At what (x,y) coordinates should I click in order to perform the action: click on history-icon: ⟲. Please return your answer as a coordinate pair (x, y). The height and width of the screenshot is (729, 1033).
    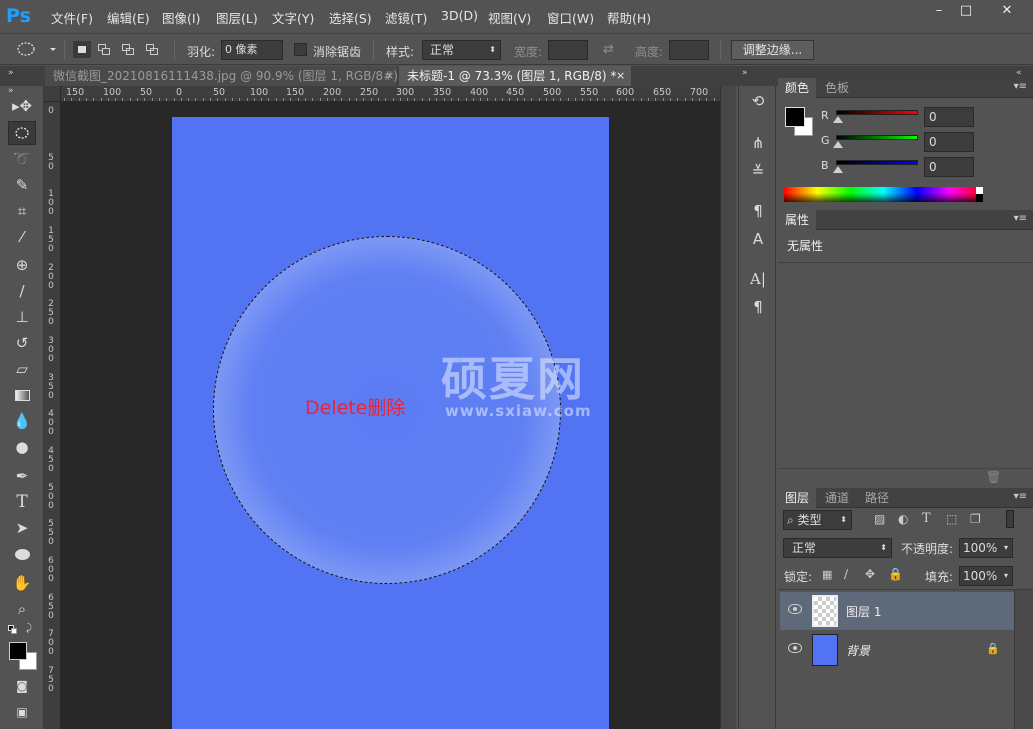
    Looking at the image, I should click on (758, 101).